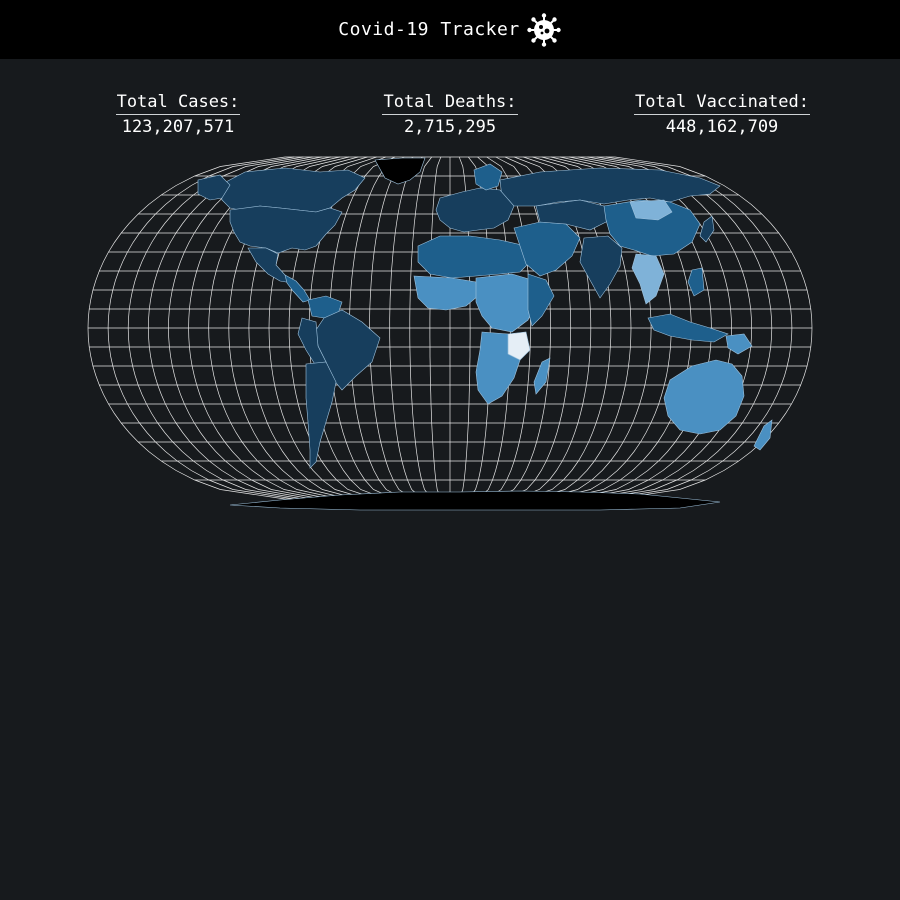 The height and width of the screenshot is (900, 900). What do you see at coordinates (178, 127) in the screenshot?
I see `total-cases-value: 123,207,571` at bounding box center [178, 127].